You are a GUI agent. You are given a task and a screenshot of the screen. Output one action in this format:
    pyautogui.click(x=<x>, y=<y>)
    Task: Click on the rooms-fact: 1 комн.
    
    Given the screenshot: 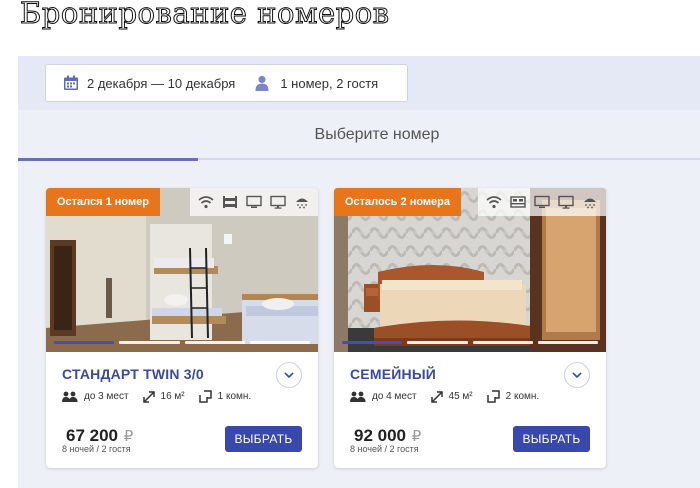 What is the action you would take?
    pyautogui.click(x=225, y=396)
    